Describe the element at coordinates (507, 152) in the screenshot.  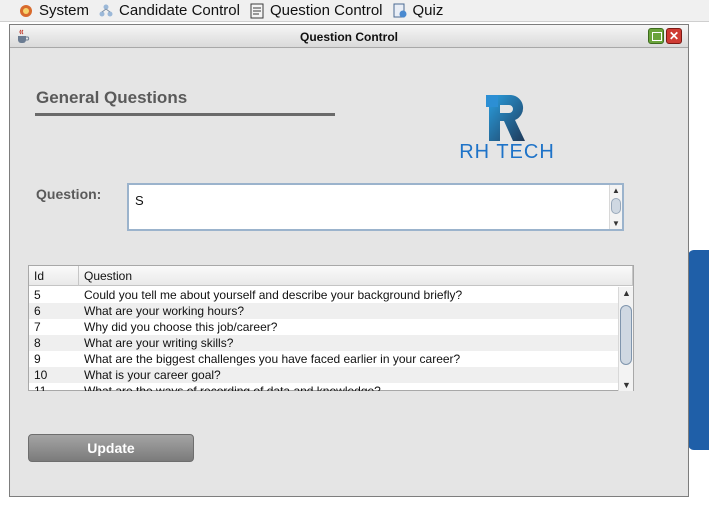
I see `logo-text: RH TECH` at that location.